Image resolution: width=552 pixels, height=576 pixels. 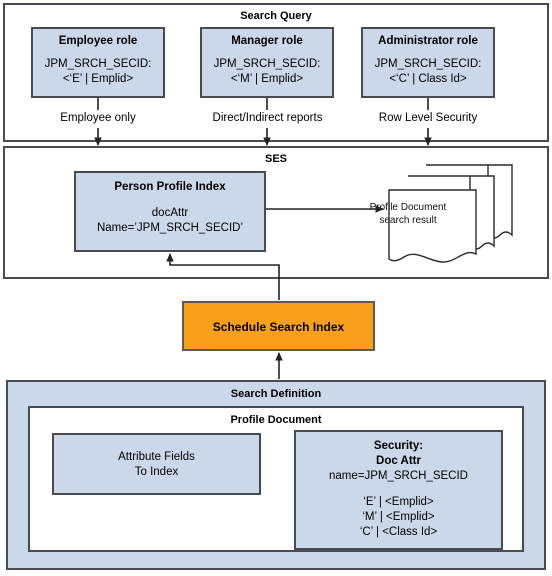 What do you see at coordinates (398, 461) in the screenshot?
I see `security-title-line2: Doc Attr` at bounding box center [398, 461].